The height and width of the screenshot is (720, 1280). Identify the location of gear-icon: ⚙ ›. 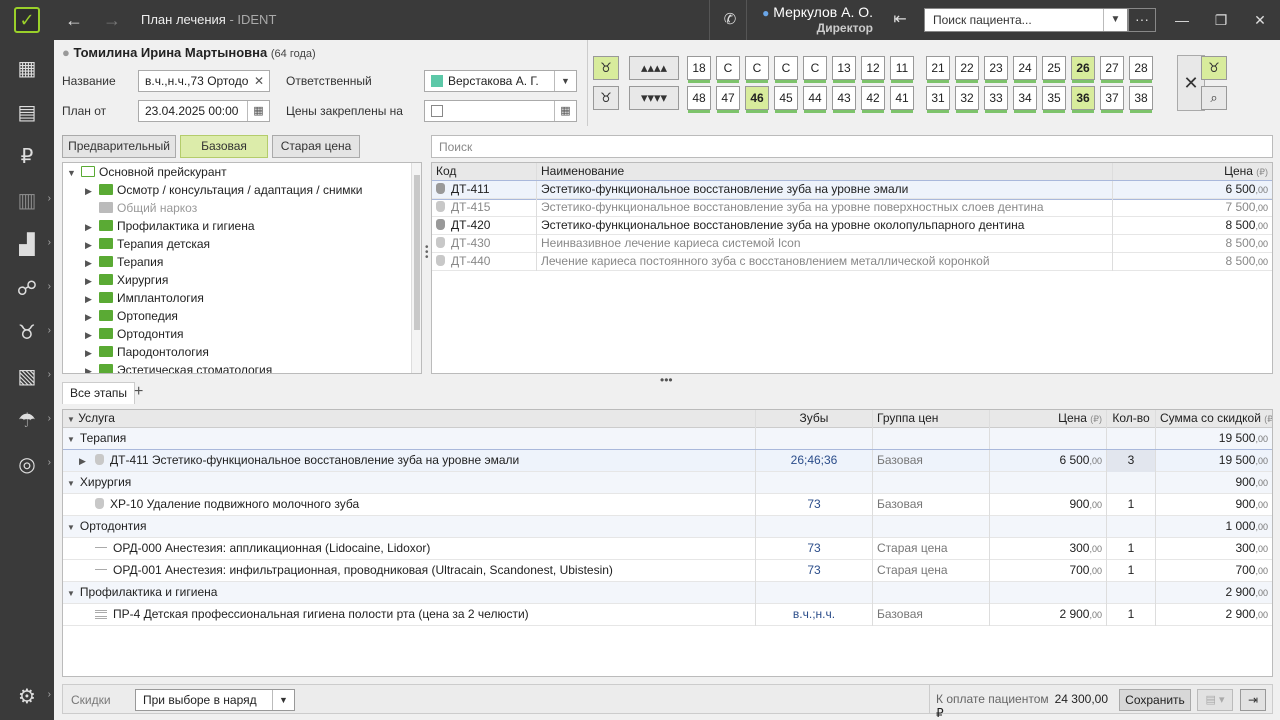
(27, 696).